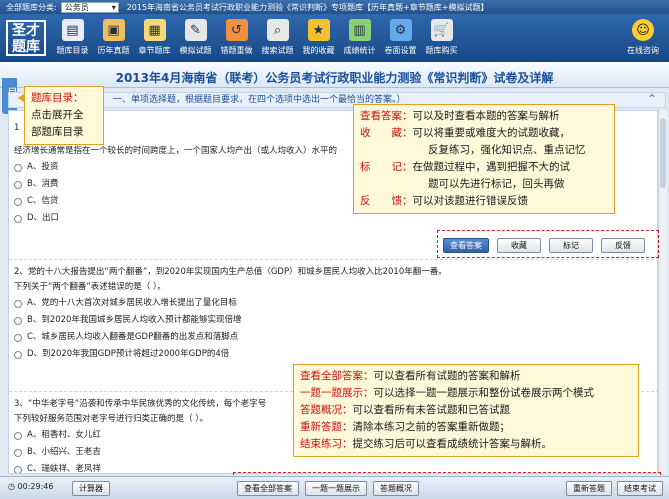 Image resolution: width=669 pixels, height=499 pixels. I want to click on tooltip-row: 查看全部答案：可以查看所有试题的答案和解析, so click(466, 376).